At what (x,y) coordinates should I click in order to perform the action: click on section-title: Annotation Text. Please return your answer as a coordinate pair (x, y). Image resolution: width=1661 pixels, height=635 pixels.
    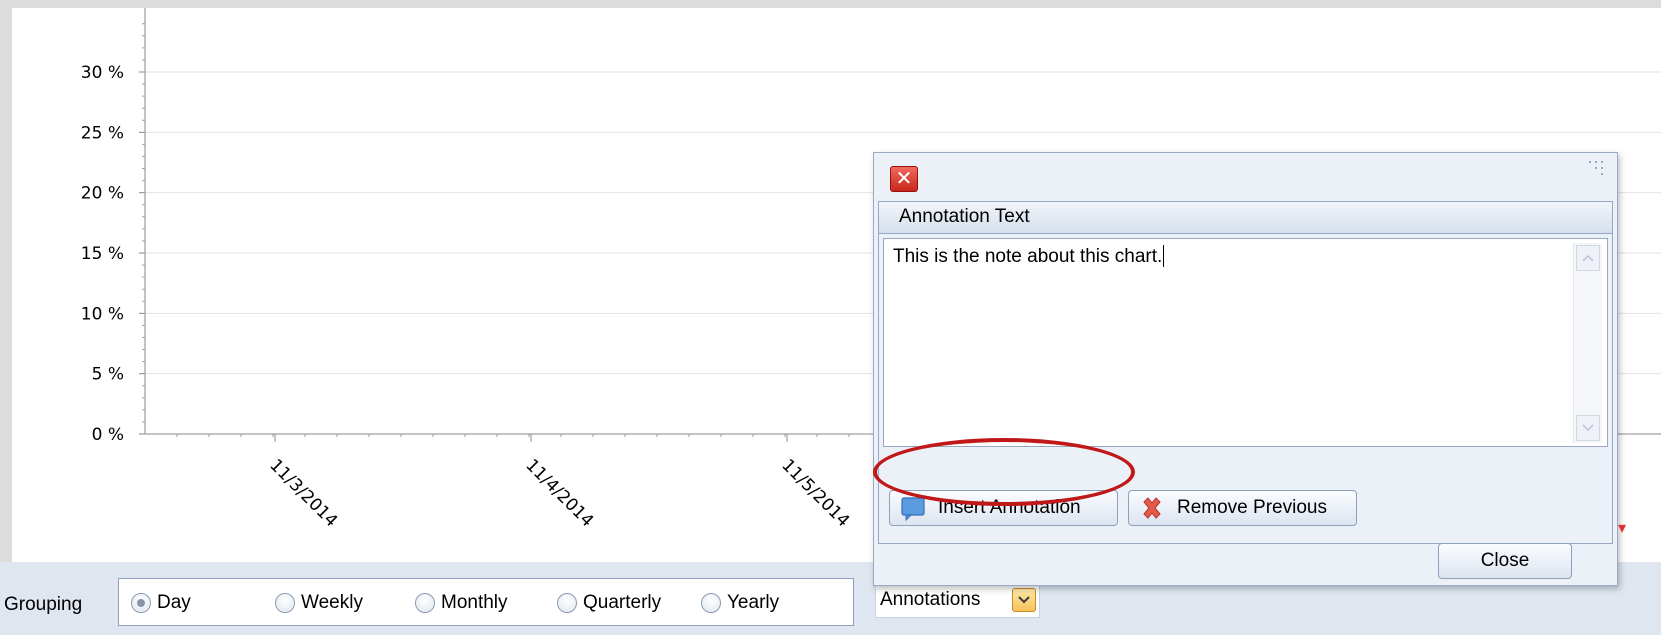
    Looking at the image, I should click on (964, 216).